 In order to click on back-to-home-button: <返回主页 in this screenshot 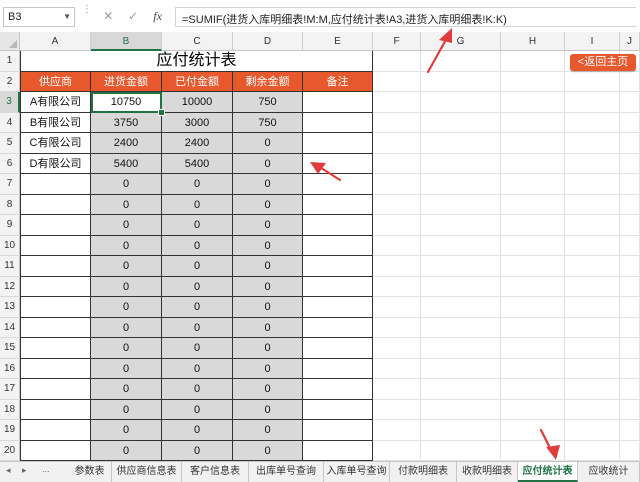, I will do `click(603, 62)`.